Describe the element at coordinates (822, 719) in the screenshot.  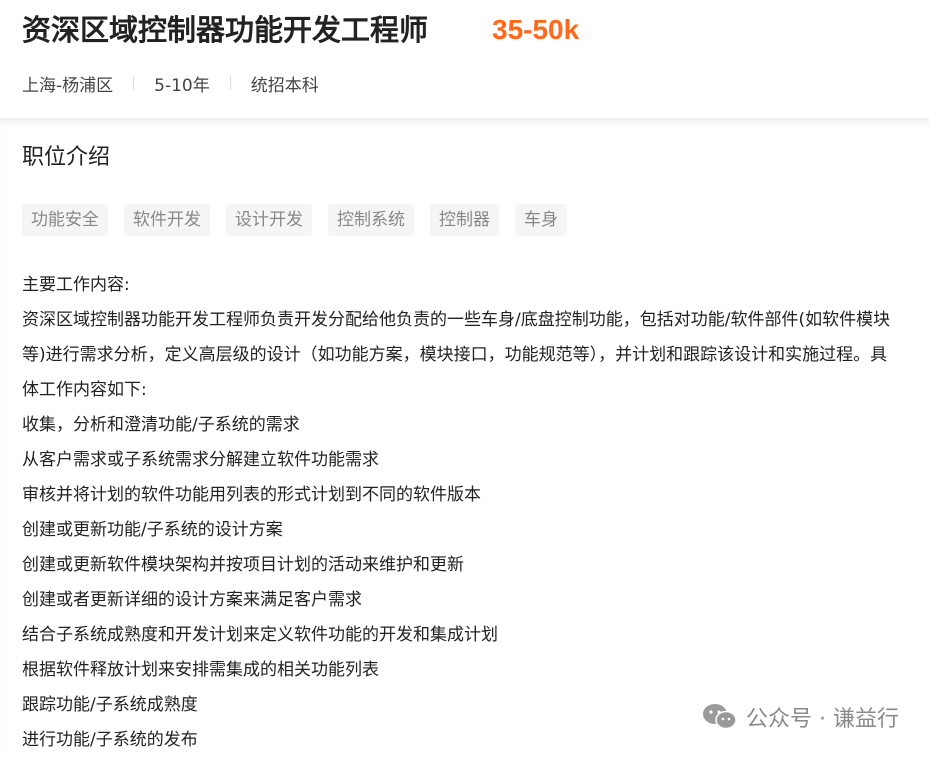
I see `watermark-text: 公众号 · 谦益行` at that location.